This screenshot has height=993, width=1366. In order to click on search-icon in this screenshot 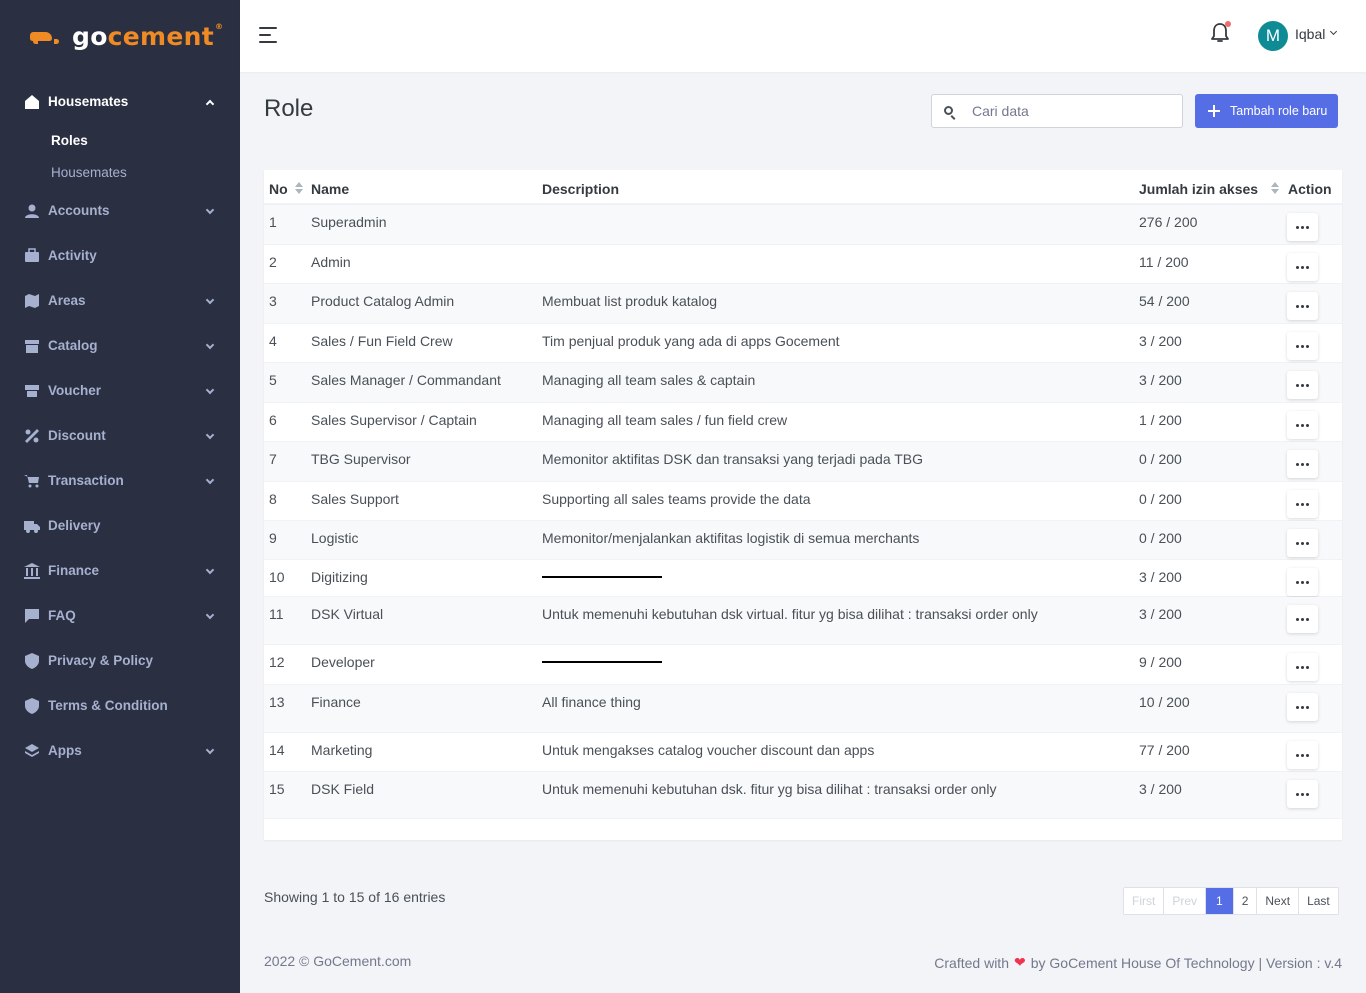, I will do `click(948, 110)`.